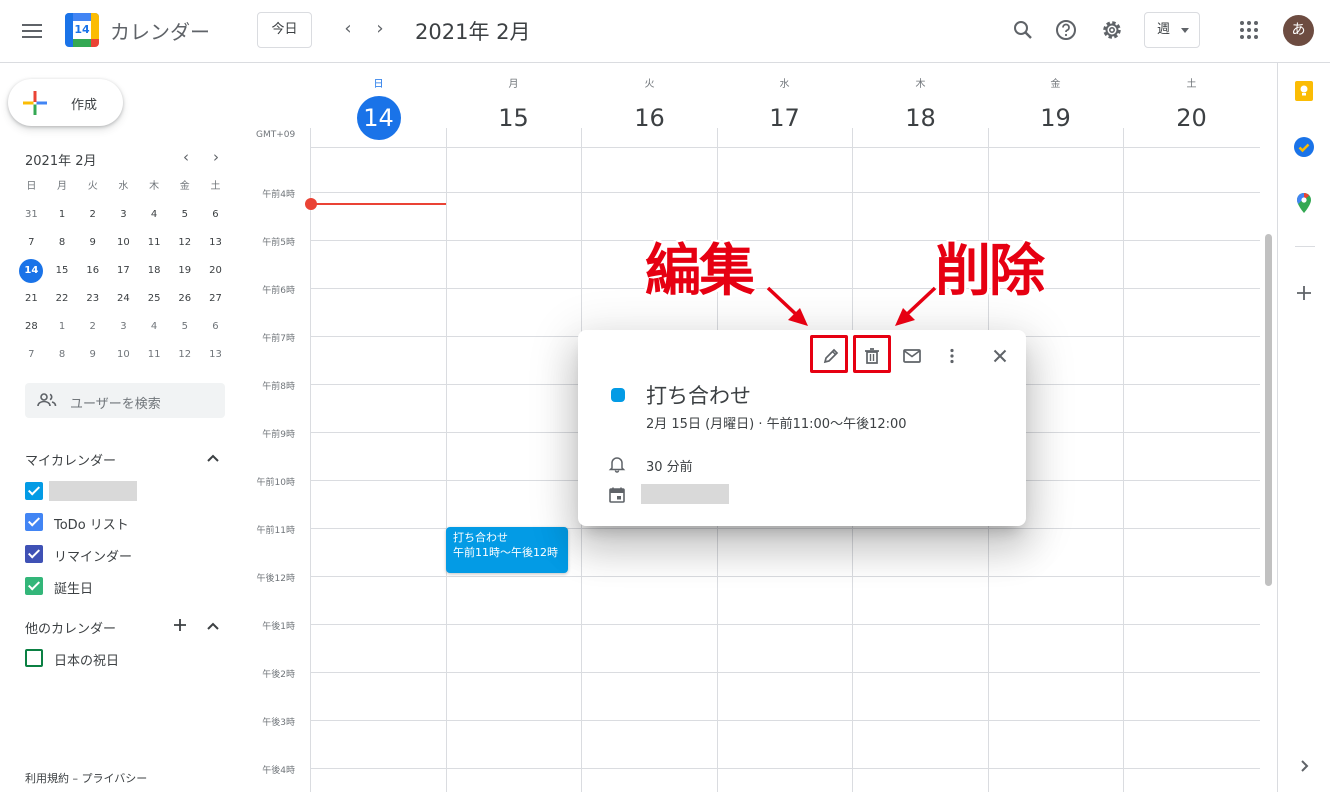 The width and height of the screenshot is (1330, 792). Describe the element at coordinates (1268, 410) in the screenshot. I see `grid-scrollbar` at that location.